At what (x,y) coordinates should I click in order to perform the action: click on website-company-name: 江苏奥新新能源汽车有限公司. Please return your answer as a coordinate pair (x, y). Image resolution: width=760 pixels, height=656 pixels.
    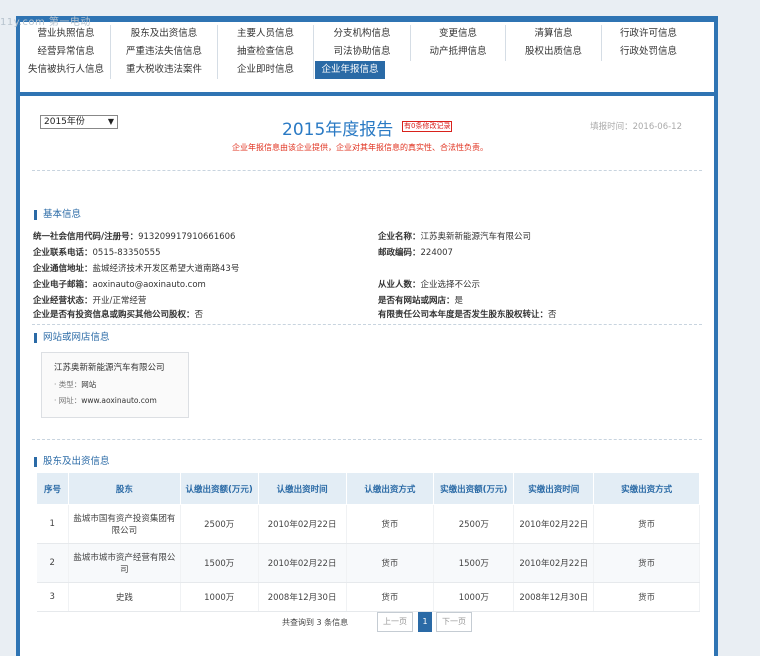
    Looking at the image, I should click on (109, 368).